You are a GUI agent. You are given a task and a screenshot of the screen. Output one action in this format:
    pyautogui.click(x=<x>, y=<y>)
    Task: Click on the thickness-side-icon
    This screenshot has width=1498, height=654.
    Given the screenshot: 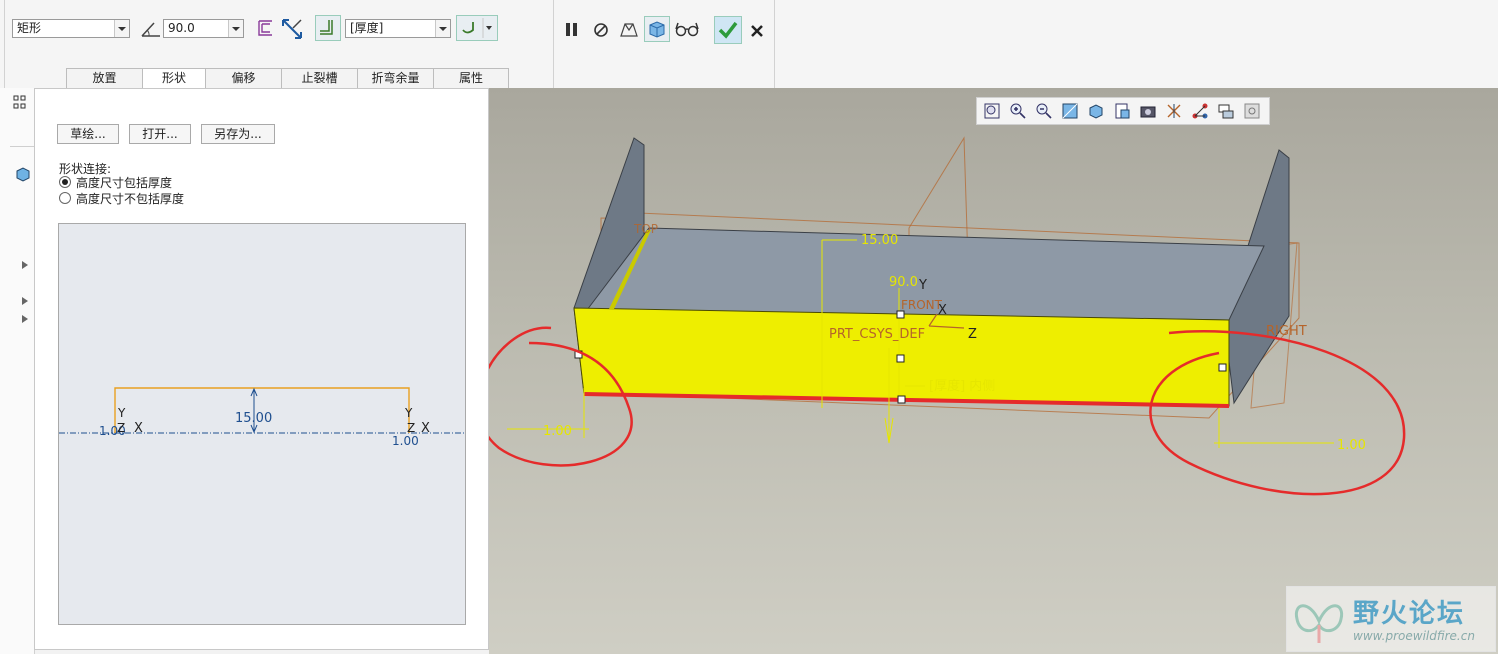 What is the action you would take?
    pyautogui.click(x=326, y=27)
    